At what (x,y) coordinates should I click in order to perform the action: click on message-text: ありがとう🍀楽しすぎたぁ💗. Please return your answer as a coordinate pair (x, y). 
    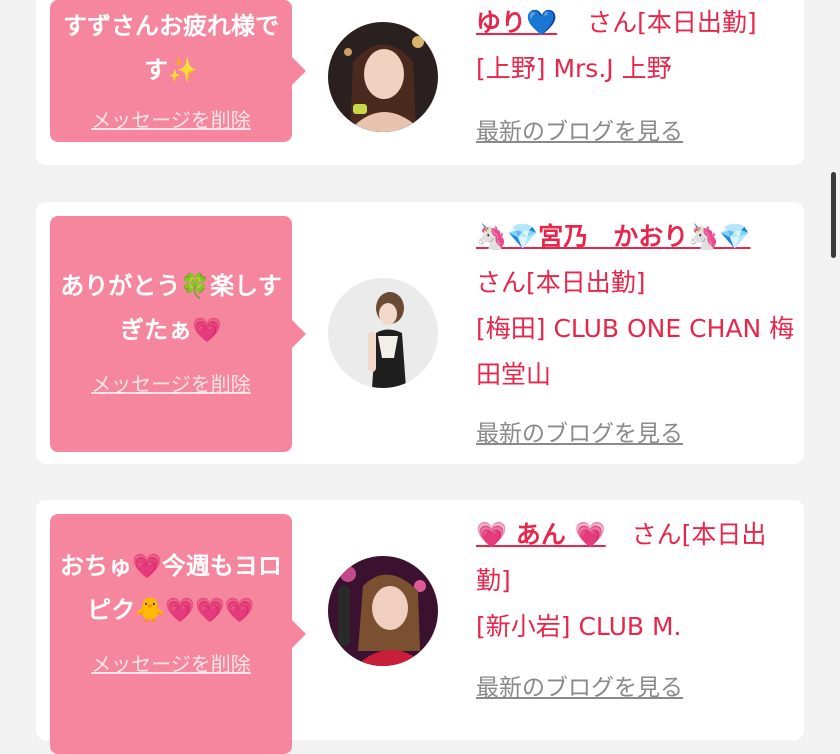
    Looking at the image, I should click on (171, 308).